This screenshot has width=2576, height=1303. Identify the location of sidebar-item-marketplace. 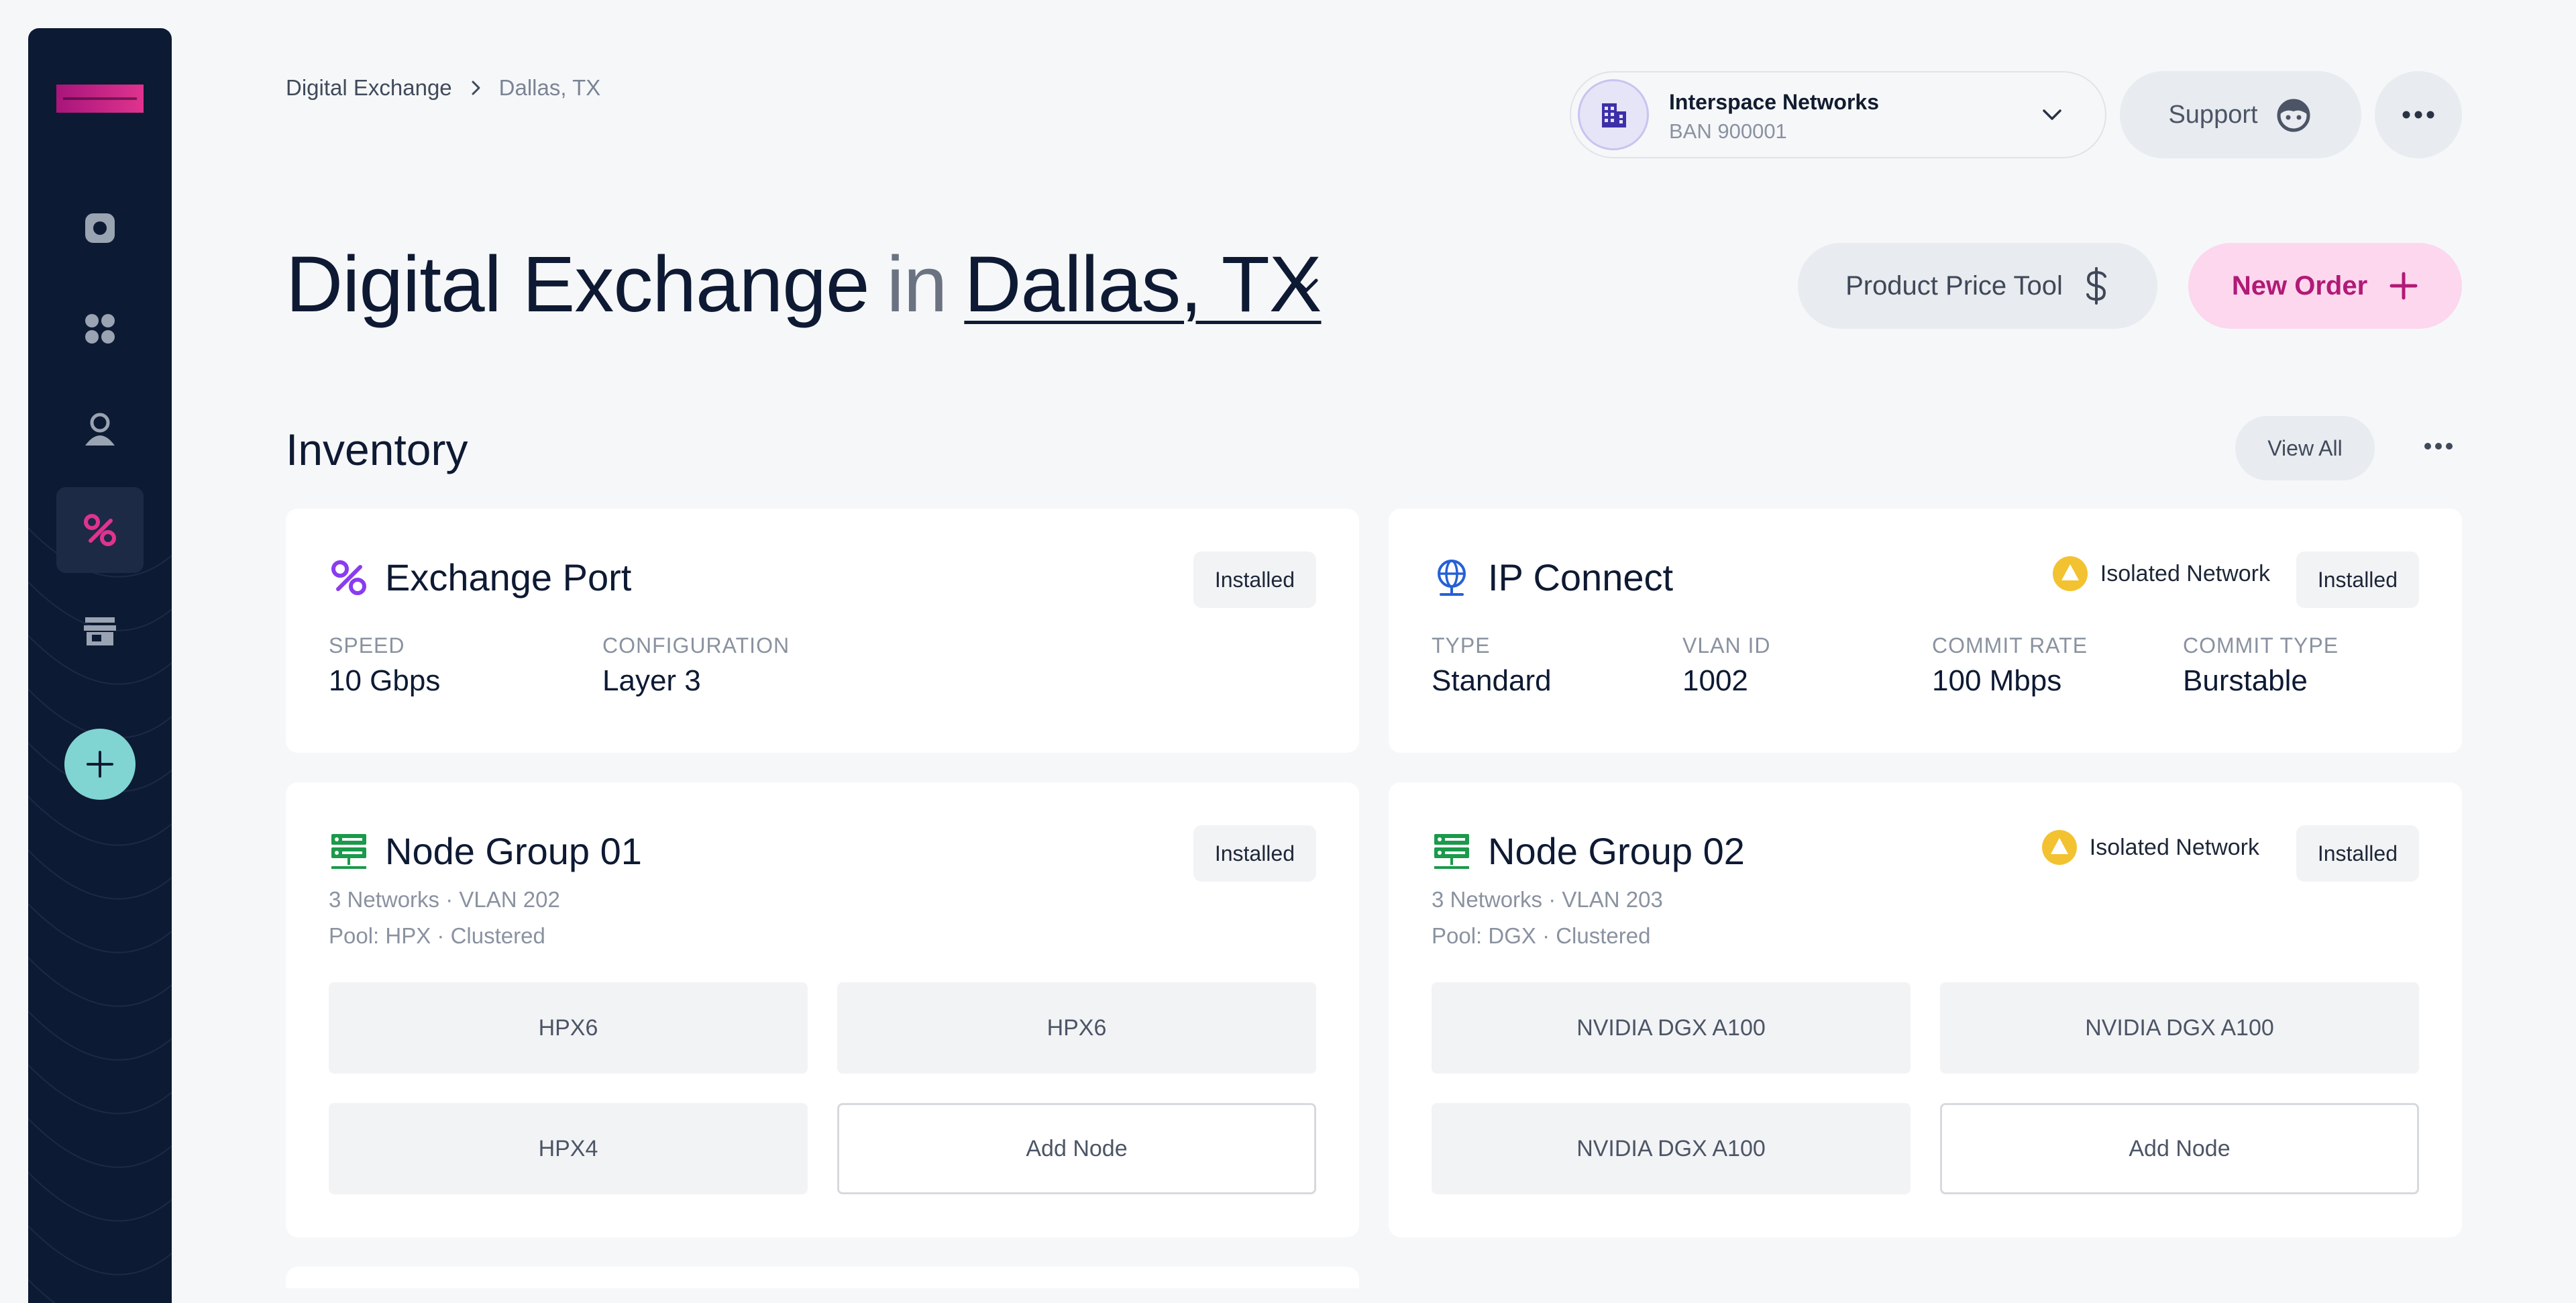
(100, 631).